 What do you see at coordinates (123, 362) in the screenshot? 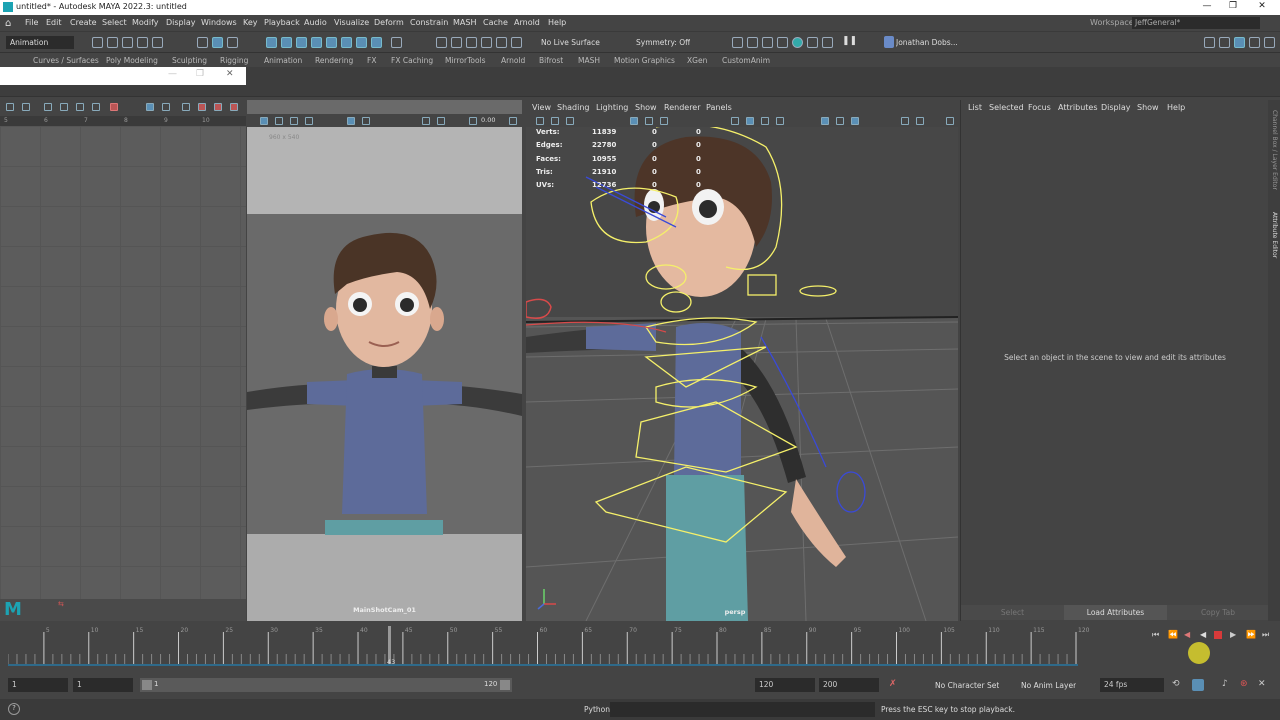
I see `graph-editor-area` at bounding box center [123, 362].